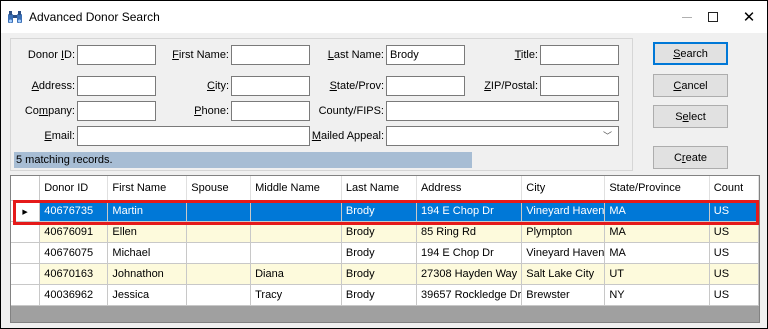  What do you see at coordinates (219, 188) in the screenshot?
I see `column-header-spouse: Spouse` at bounding box center [219, 188].